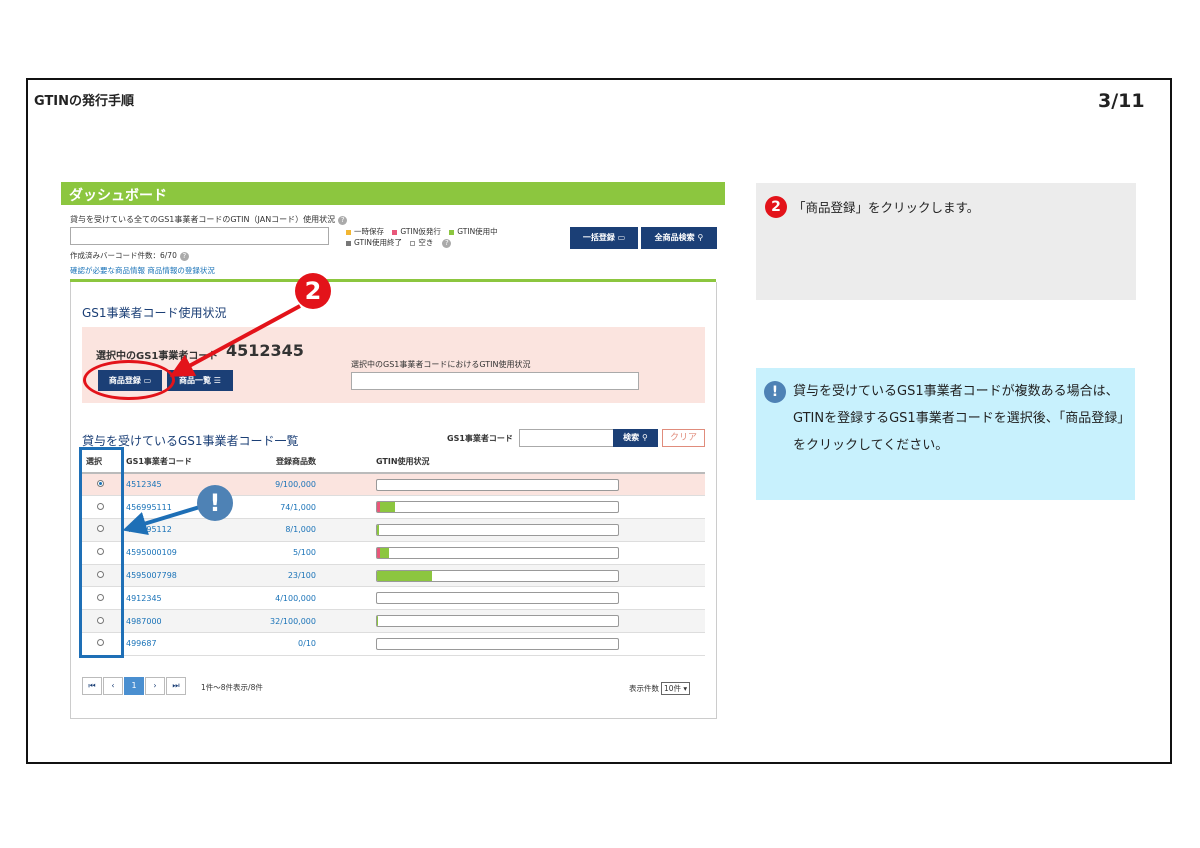  What do you see at coordinates (495, 381) in the screenshot?
I see `selected-usage-bar` at bounding box center [495, 381].